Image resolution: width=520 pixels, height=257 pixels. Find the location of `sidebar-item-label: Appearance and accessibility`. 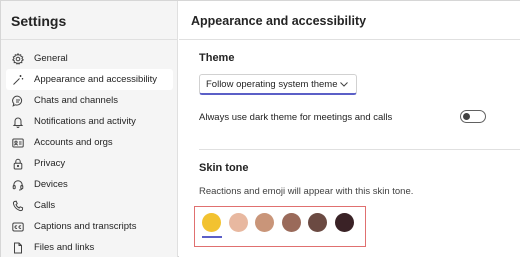

sidebar-item-label: Appearance and accessibility is located at coordinates (96, 79).